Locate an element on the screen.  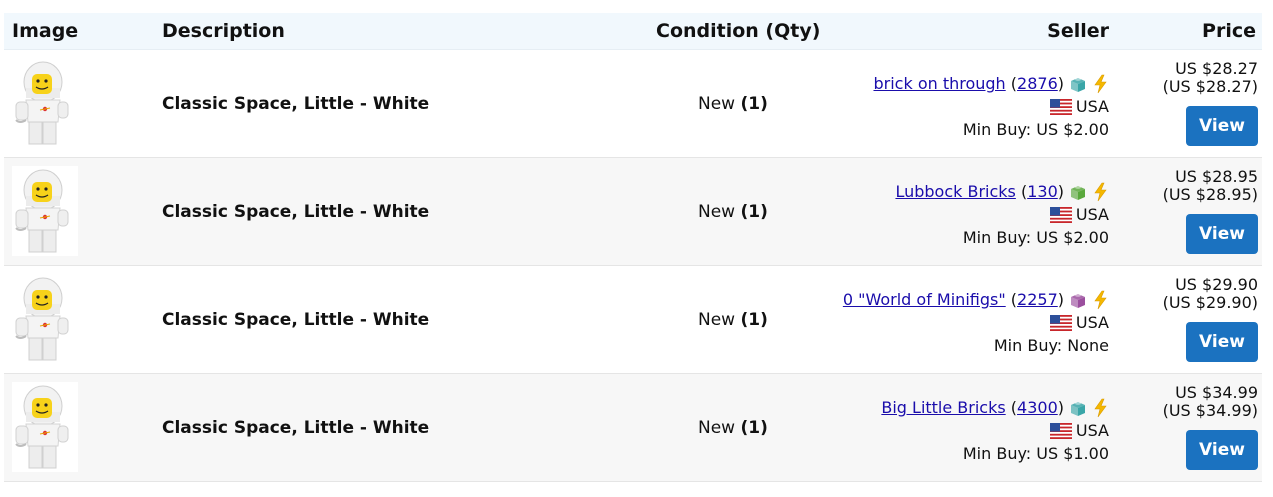
header-seller: Seller is located at coordinates (1078, 31).